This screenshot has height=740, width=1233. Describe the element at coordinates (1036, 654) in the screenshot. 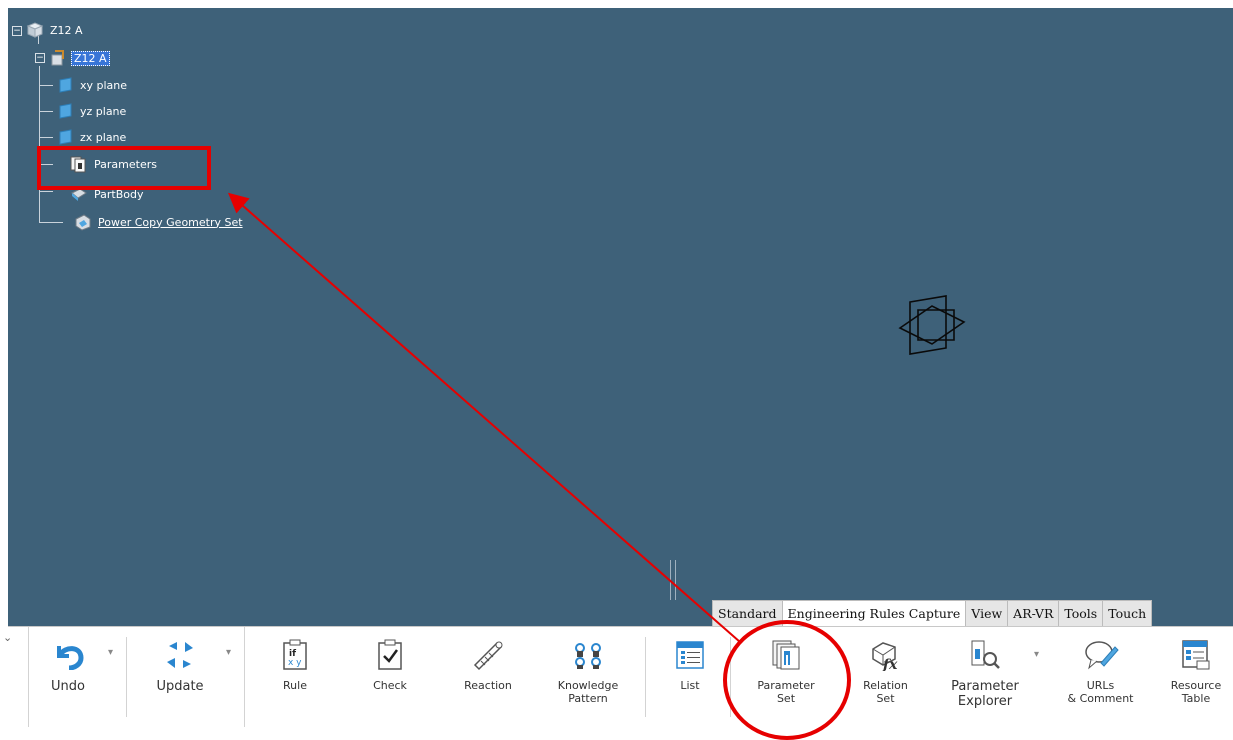

I see `parameter-explorer-dropdown-icon: ▾` at that location.